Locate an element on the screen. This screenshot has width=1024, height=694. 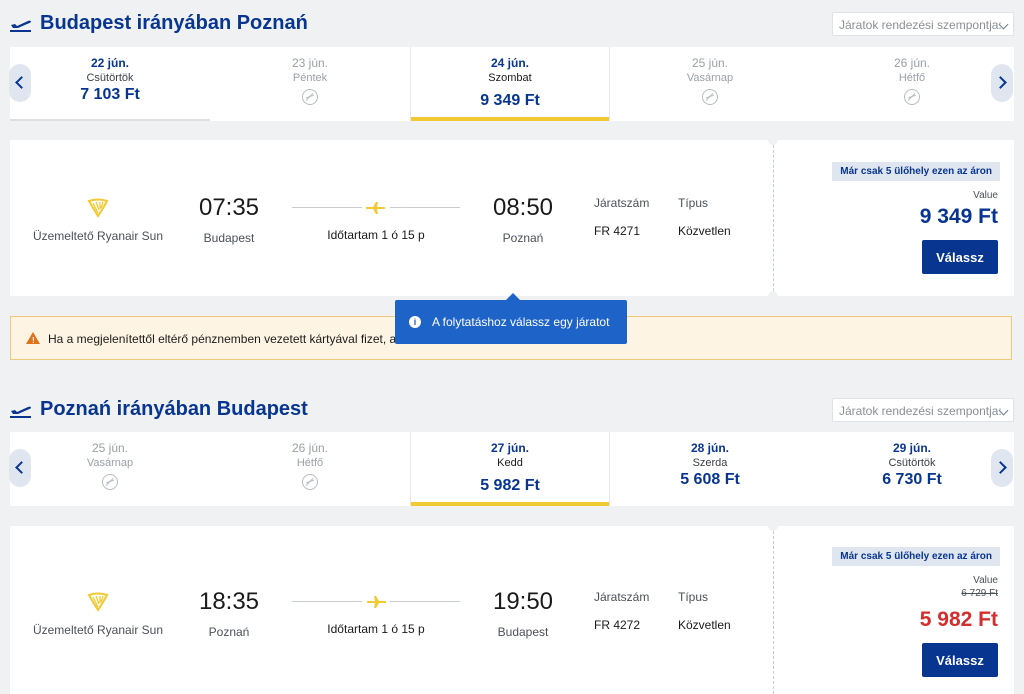
date-cell-inbound-3: 28 jún. Szerda 5 608 Ft is located at coordinates (710, 469).